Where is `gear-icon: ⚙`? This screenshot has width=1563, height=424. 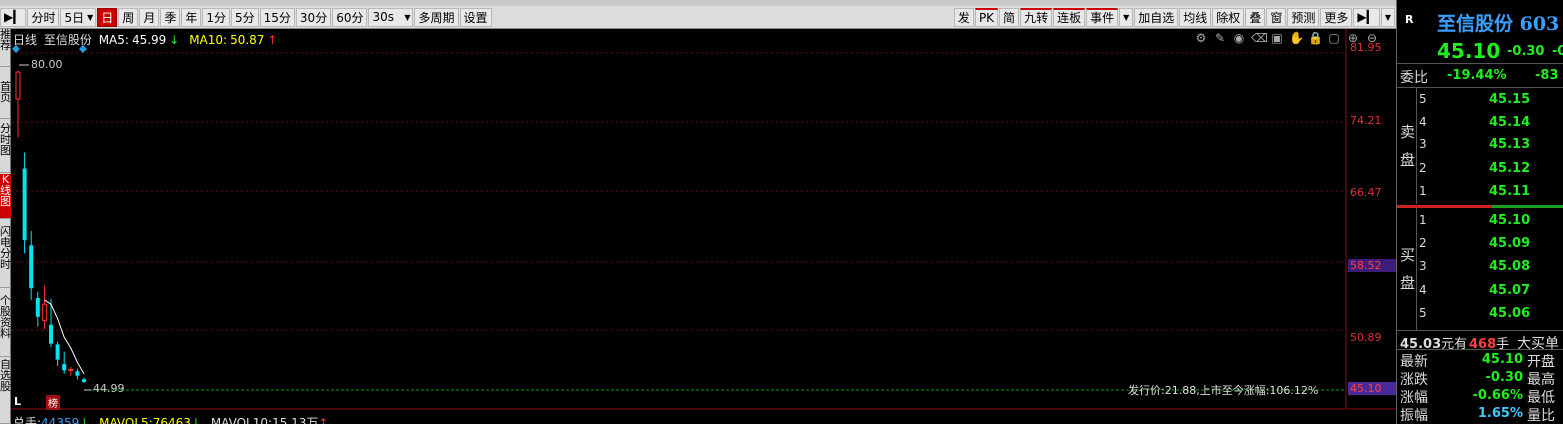 gear-icon: ⚙ is located at coordinates (1201, 38).